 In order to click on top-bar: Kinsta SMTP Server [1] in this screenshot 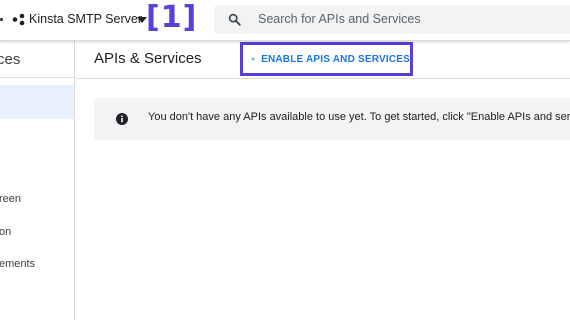, I will do `click(285, 20)`.